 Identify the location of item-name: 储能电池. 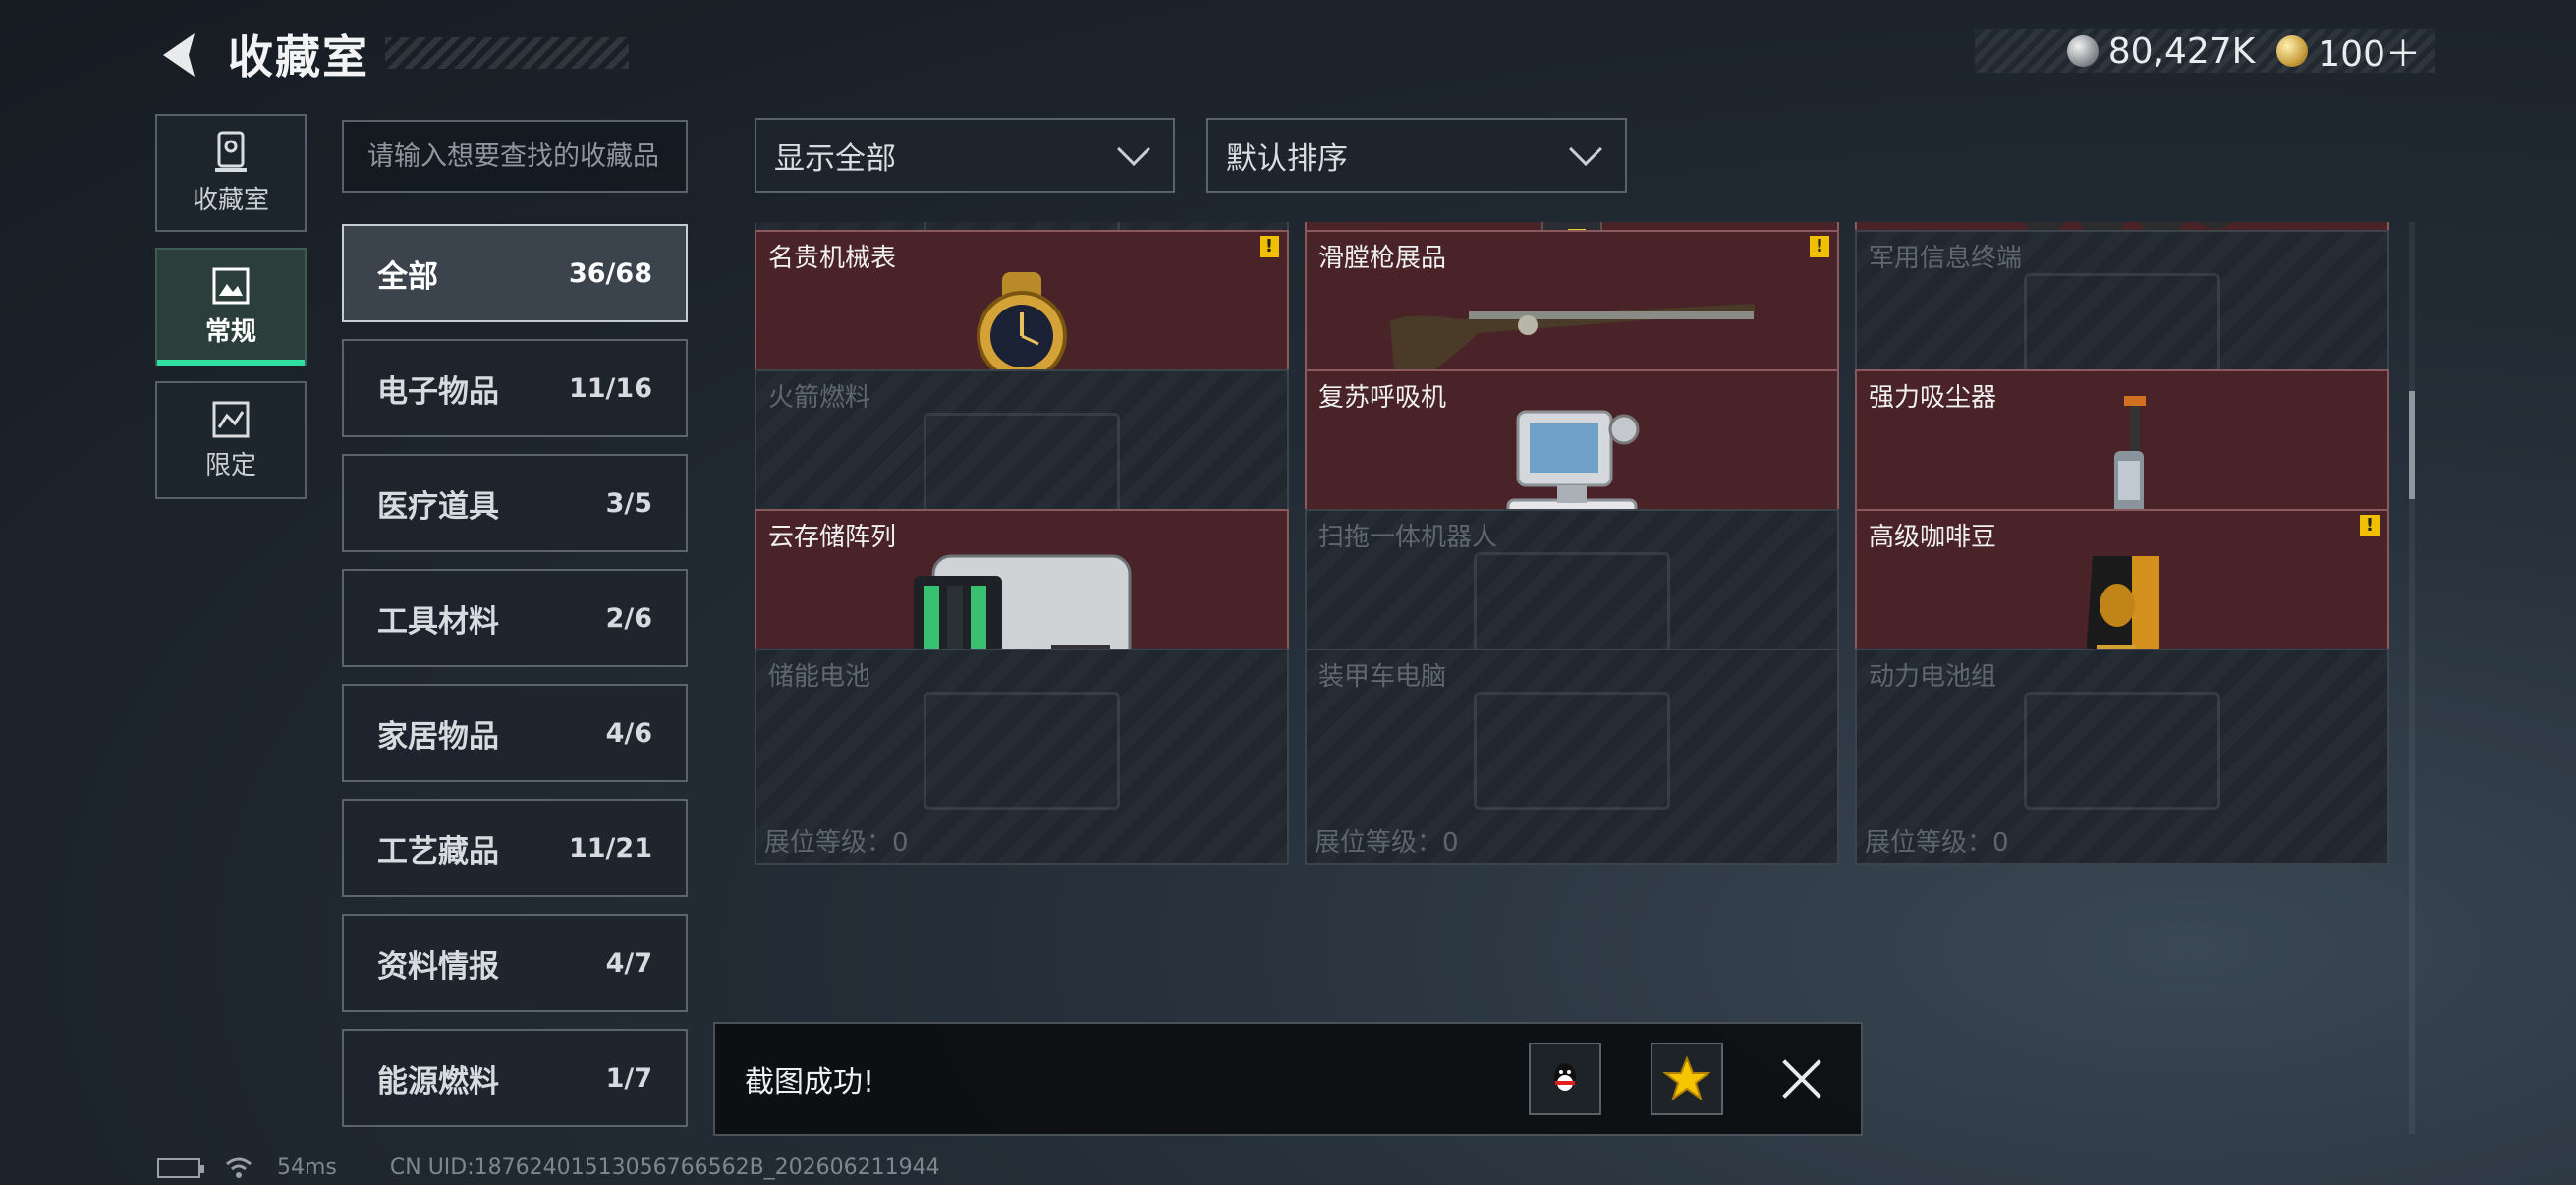
(819, 677).